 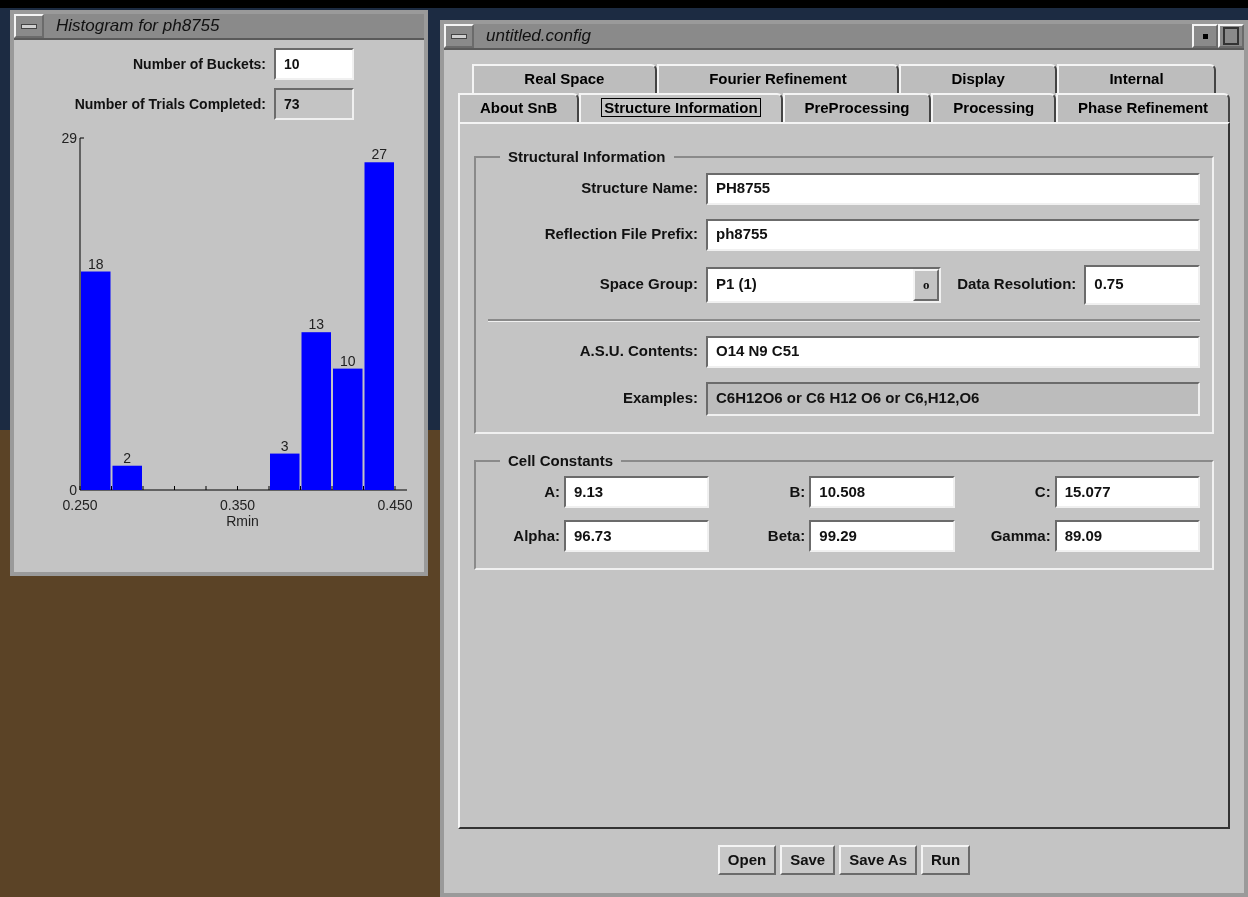 What do you see at coordinates (659, 398) in the screenshot?
I see `field-label: Examples:` at bounding box center [659, 398].